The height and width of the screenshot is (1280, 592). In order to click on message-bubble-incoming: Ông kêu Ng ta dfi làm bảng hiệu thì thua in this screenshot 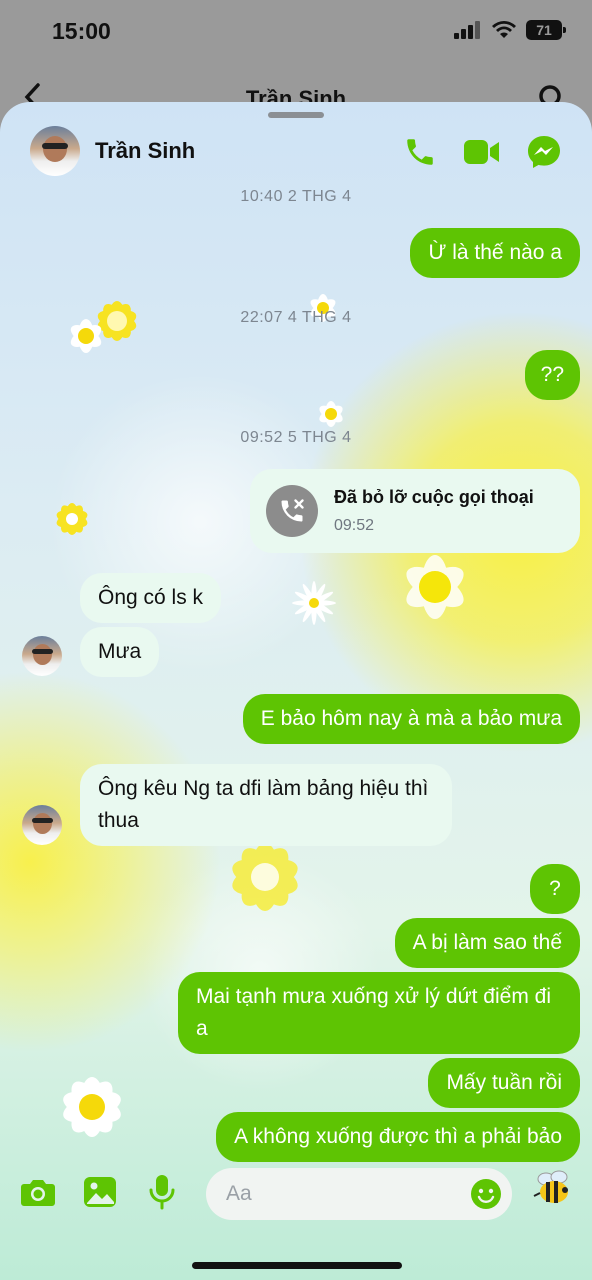, I will do `click(266, 805)`.